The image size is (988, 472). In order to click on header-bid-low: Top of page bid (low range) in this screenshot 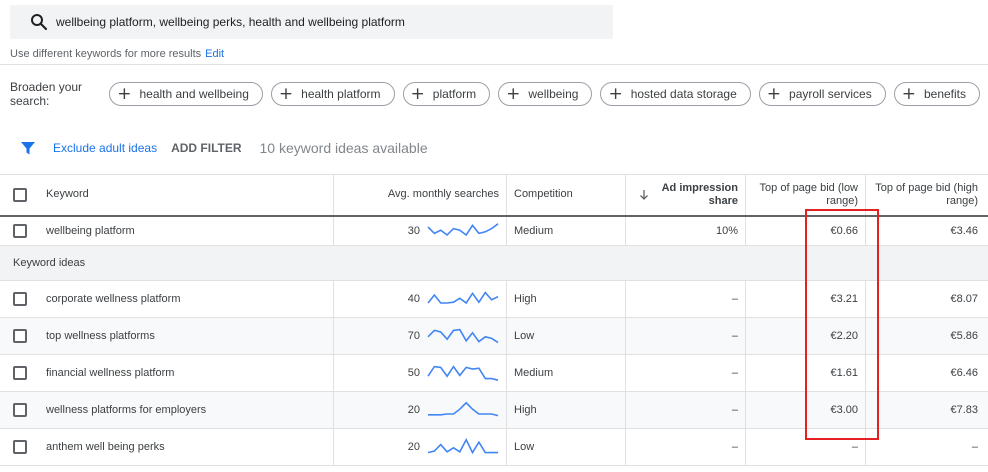, I will do `click(802, 194)`.